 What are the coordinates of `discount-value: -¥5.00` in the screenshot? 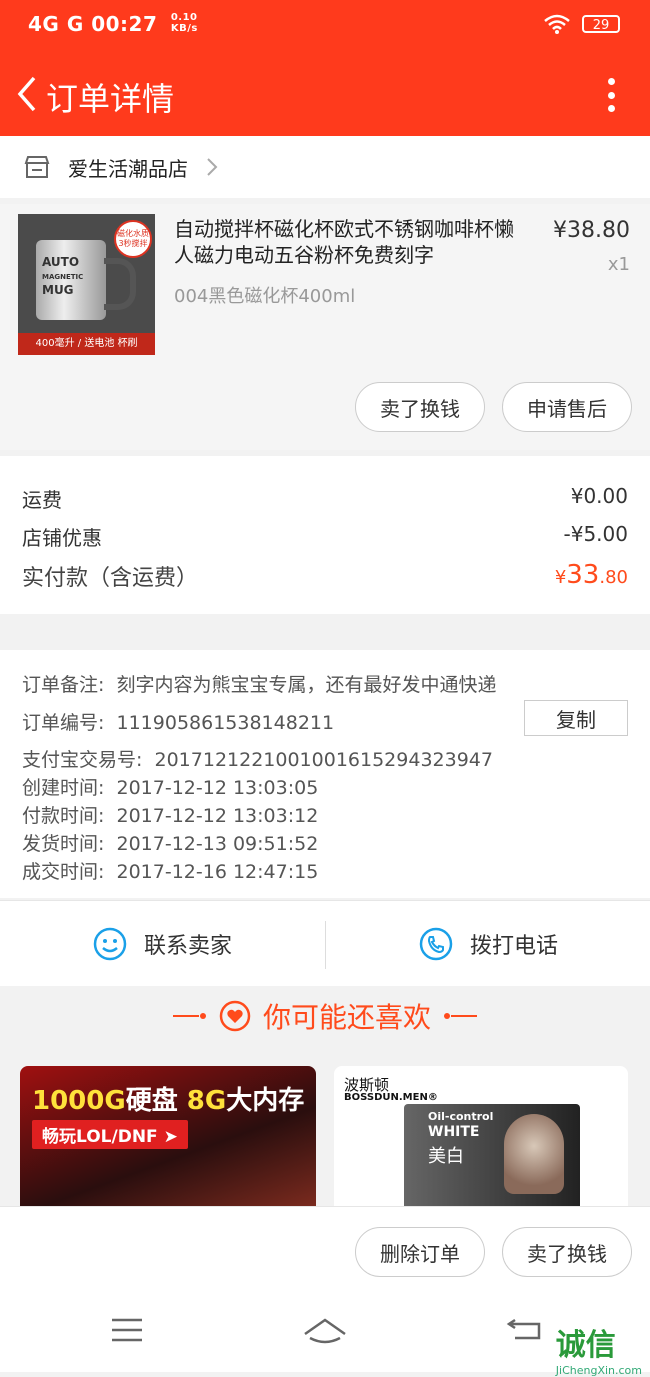 It's located at (595, 534).